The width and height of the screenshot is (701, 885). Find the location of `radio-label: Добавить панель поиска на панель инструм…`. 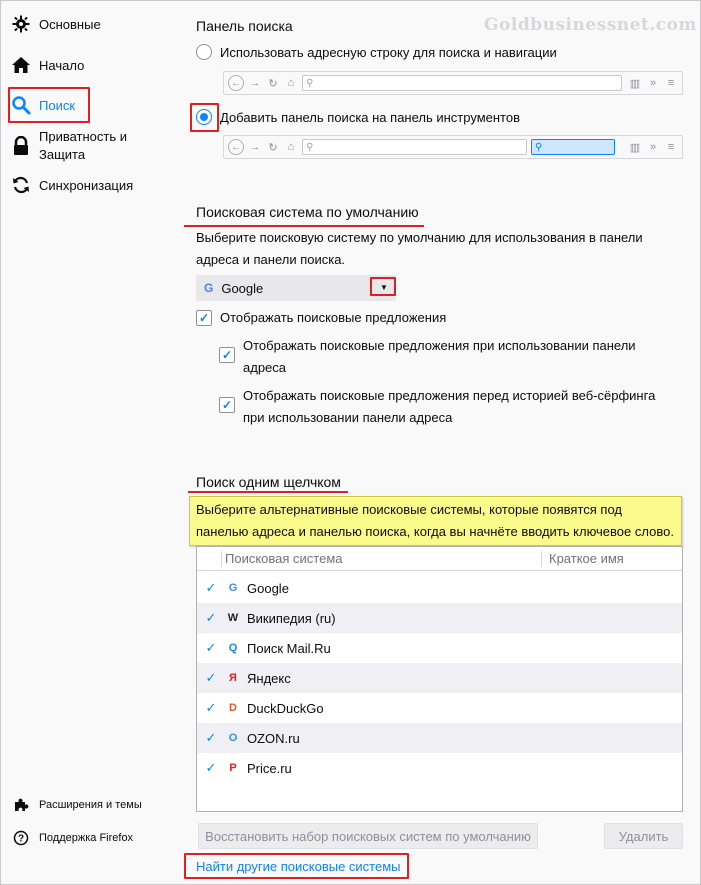

radio-label: Добавить панель поиска на панель инструм… is located at coordinates (370, 117).